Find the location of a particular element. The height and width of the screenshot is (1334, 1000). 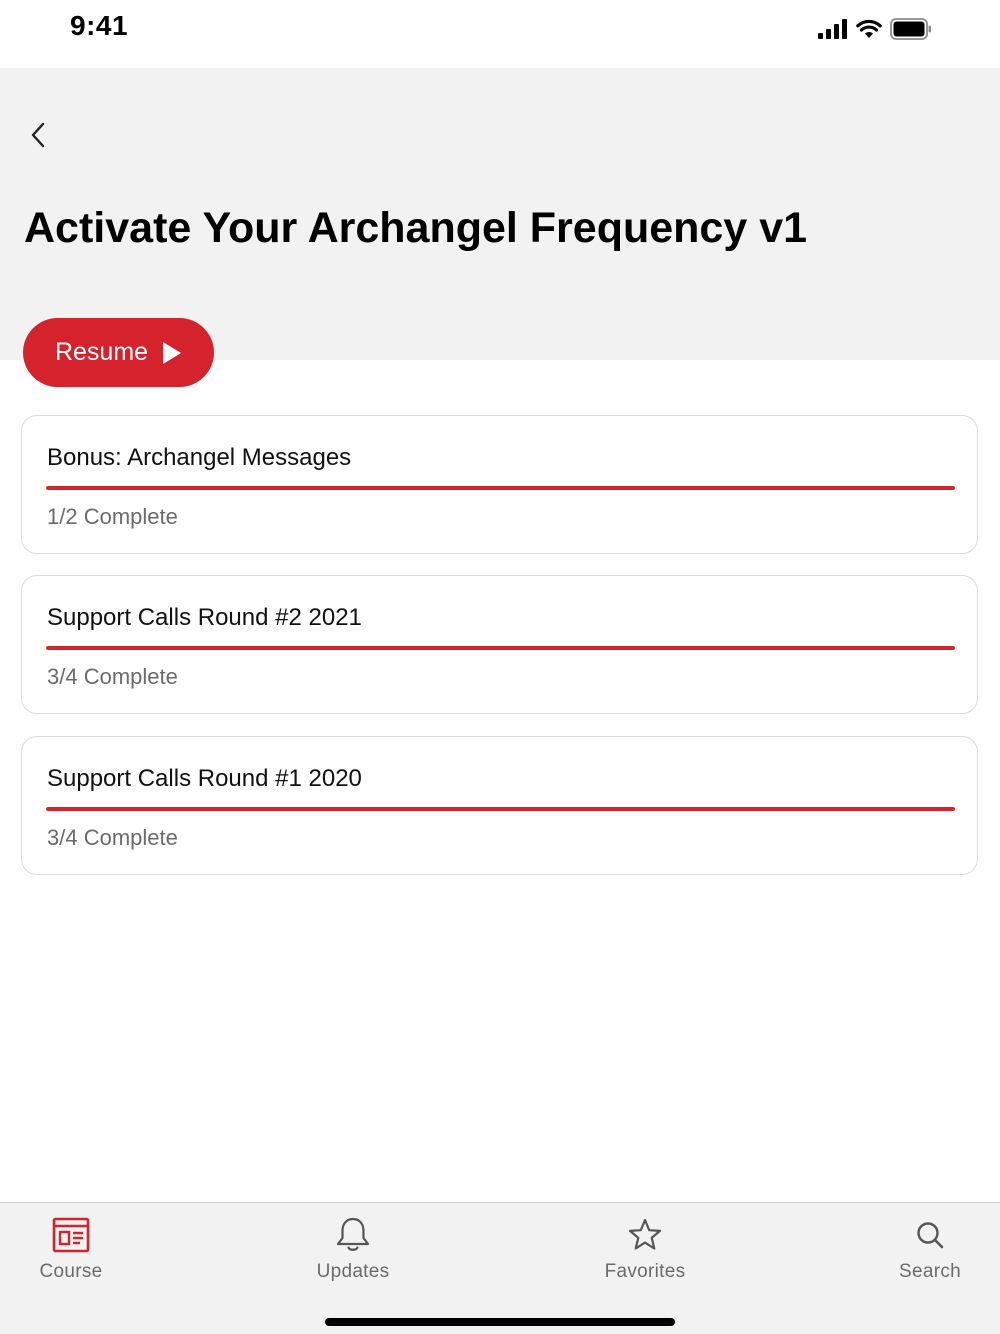

page-title: Activate Your Archangel Frequency v1 is located at coordinates (416, 228).